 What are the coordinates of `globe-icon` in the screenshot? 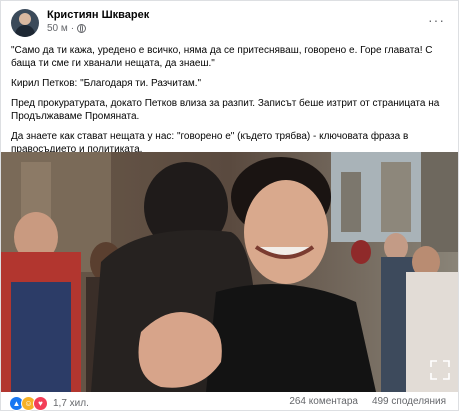 It's located at (82, 28).